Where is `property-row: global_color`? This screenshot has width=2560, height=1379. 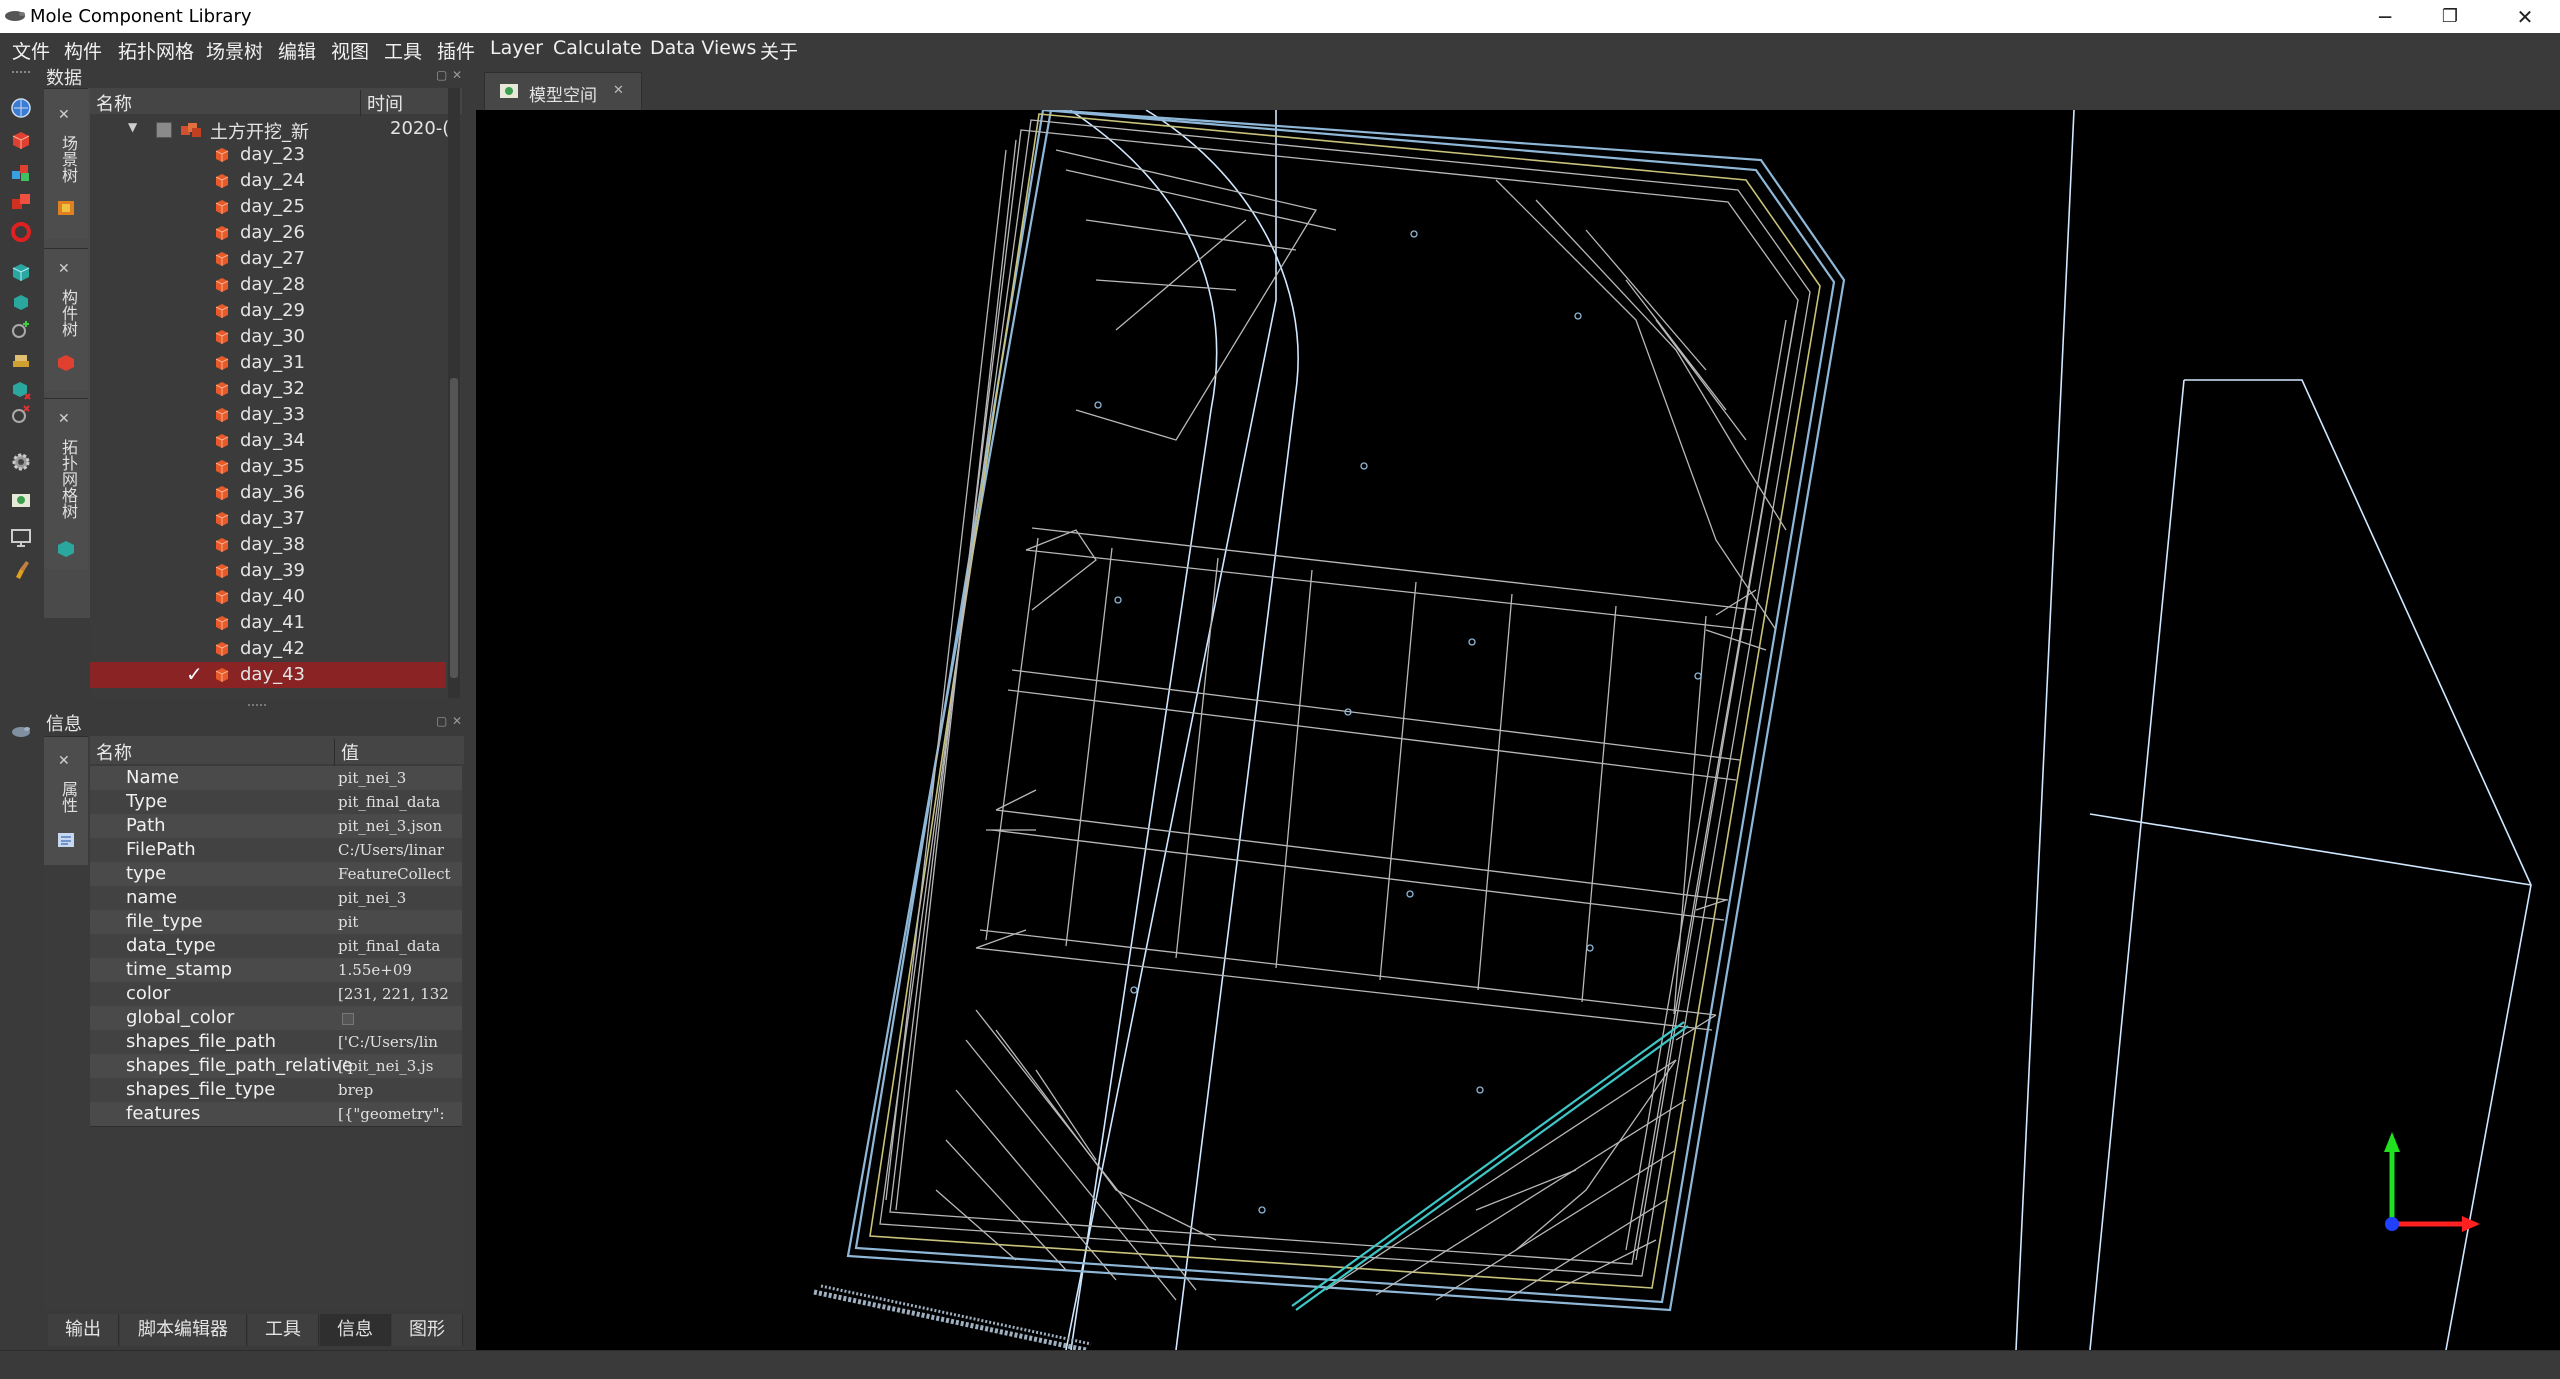 property-row: global_color is located at coordinates (276, 1018).